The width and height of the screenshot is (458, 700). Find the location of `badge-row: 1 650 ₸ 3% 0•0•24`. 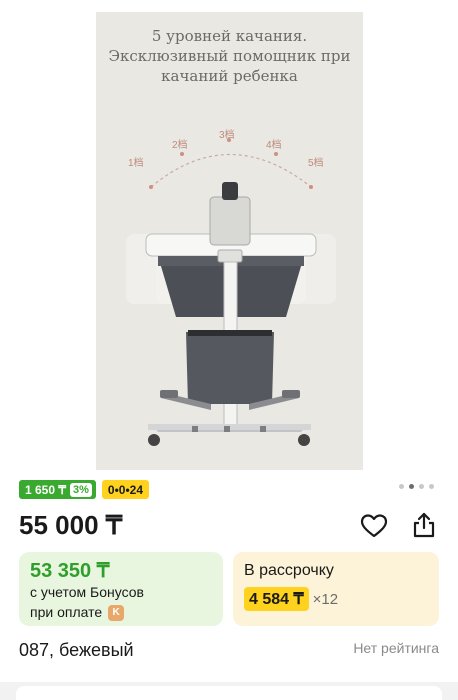

badge-row: 1 650 ₸ 3% 0•0•24 is located at coordinates (84, 489).